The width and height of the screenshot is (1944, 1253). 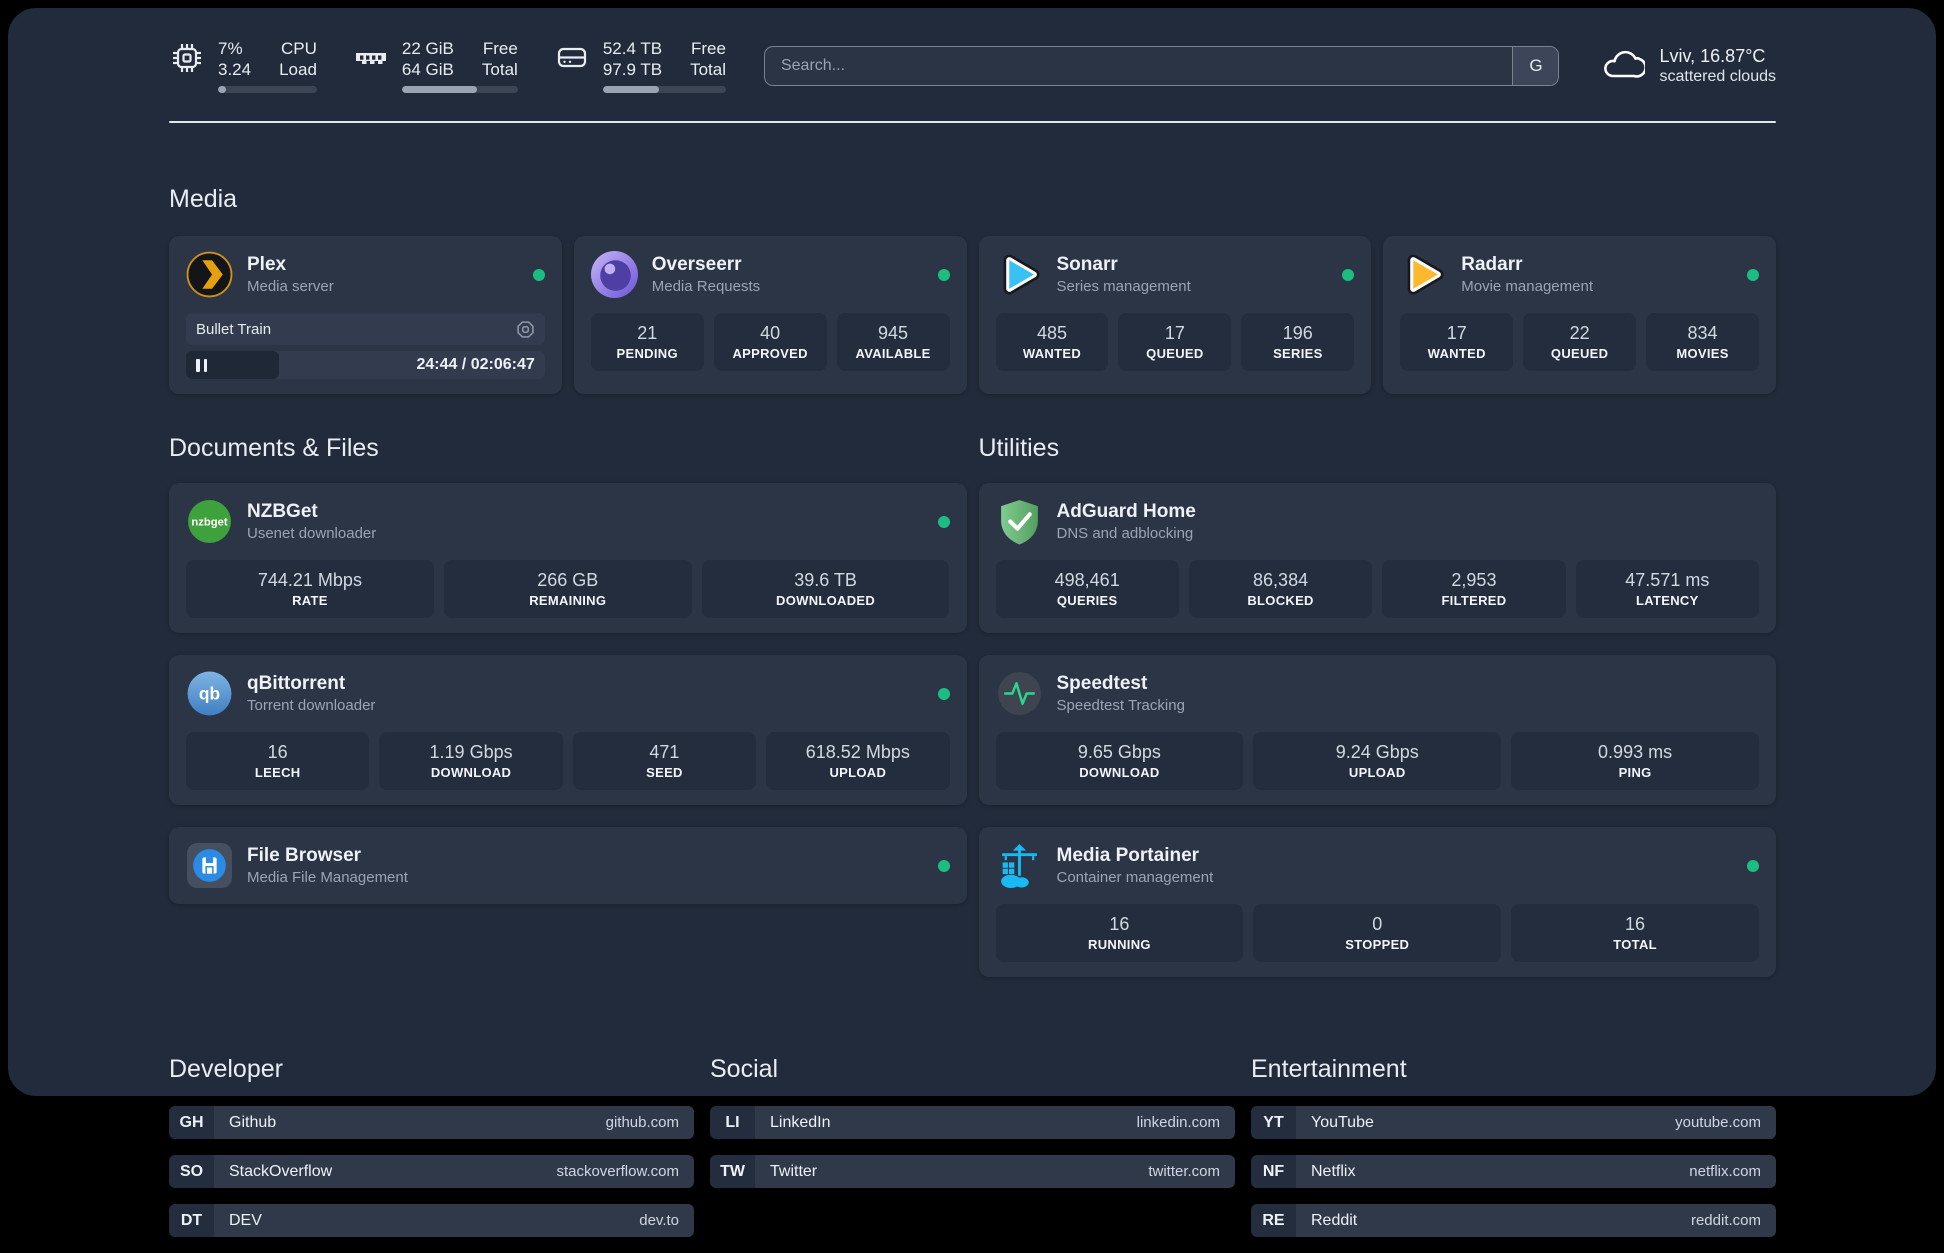 I want to click on link-youtube: YT YouTube youtube.com, so click(x=1513, y=1122).